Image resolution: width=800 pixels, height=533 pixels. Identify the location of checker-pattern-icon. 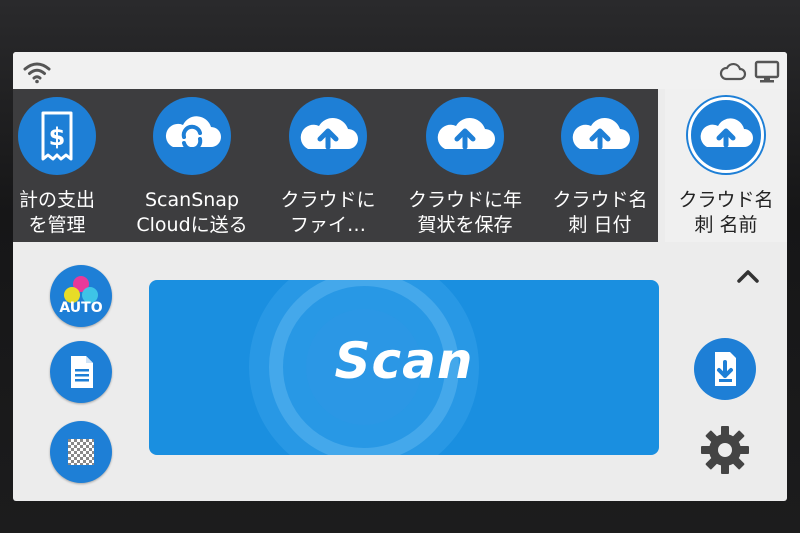
(81, 452).